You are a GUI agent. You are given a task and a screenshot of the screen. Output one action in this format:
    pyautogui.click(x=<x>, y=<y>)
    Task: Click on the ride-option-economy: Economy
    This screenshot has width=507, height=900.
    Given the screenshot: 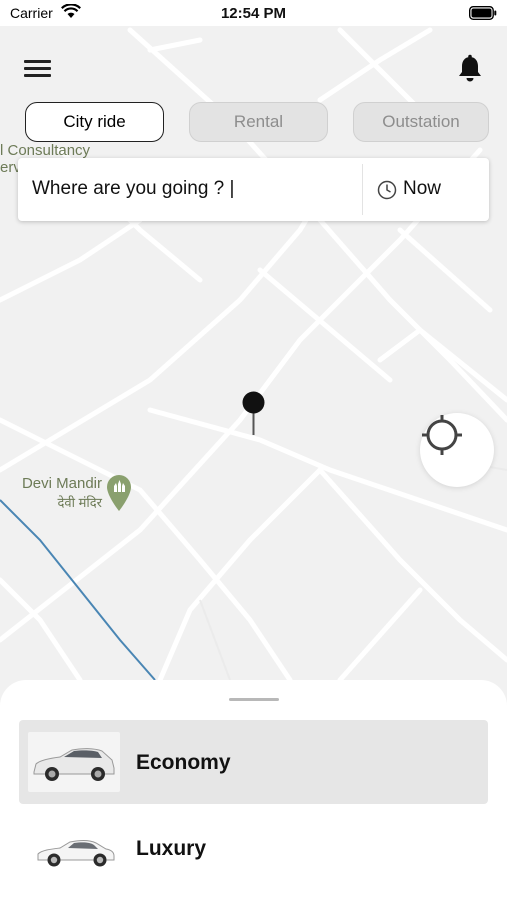 What is the action you would take?
    pyautogui.click(x=253, y=762)
    